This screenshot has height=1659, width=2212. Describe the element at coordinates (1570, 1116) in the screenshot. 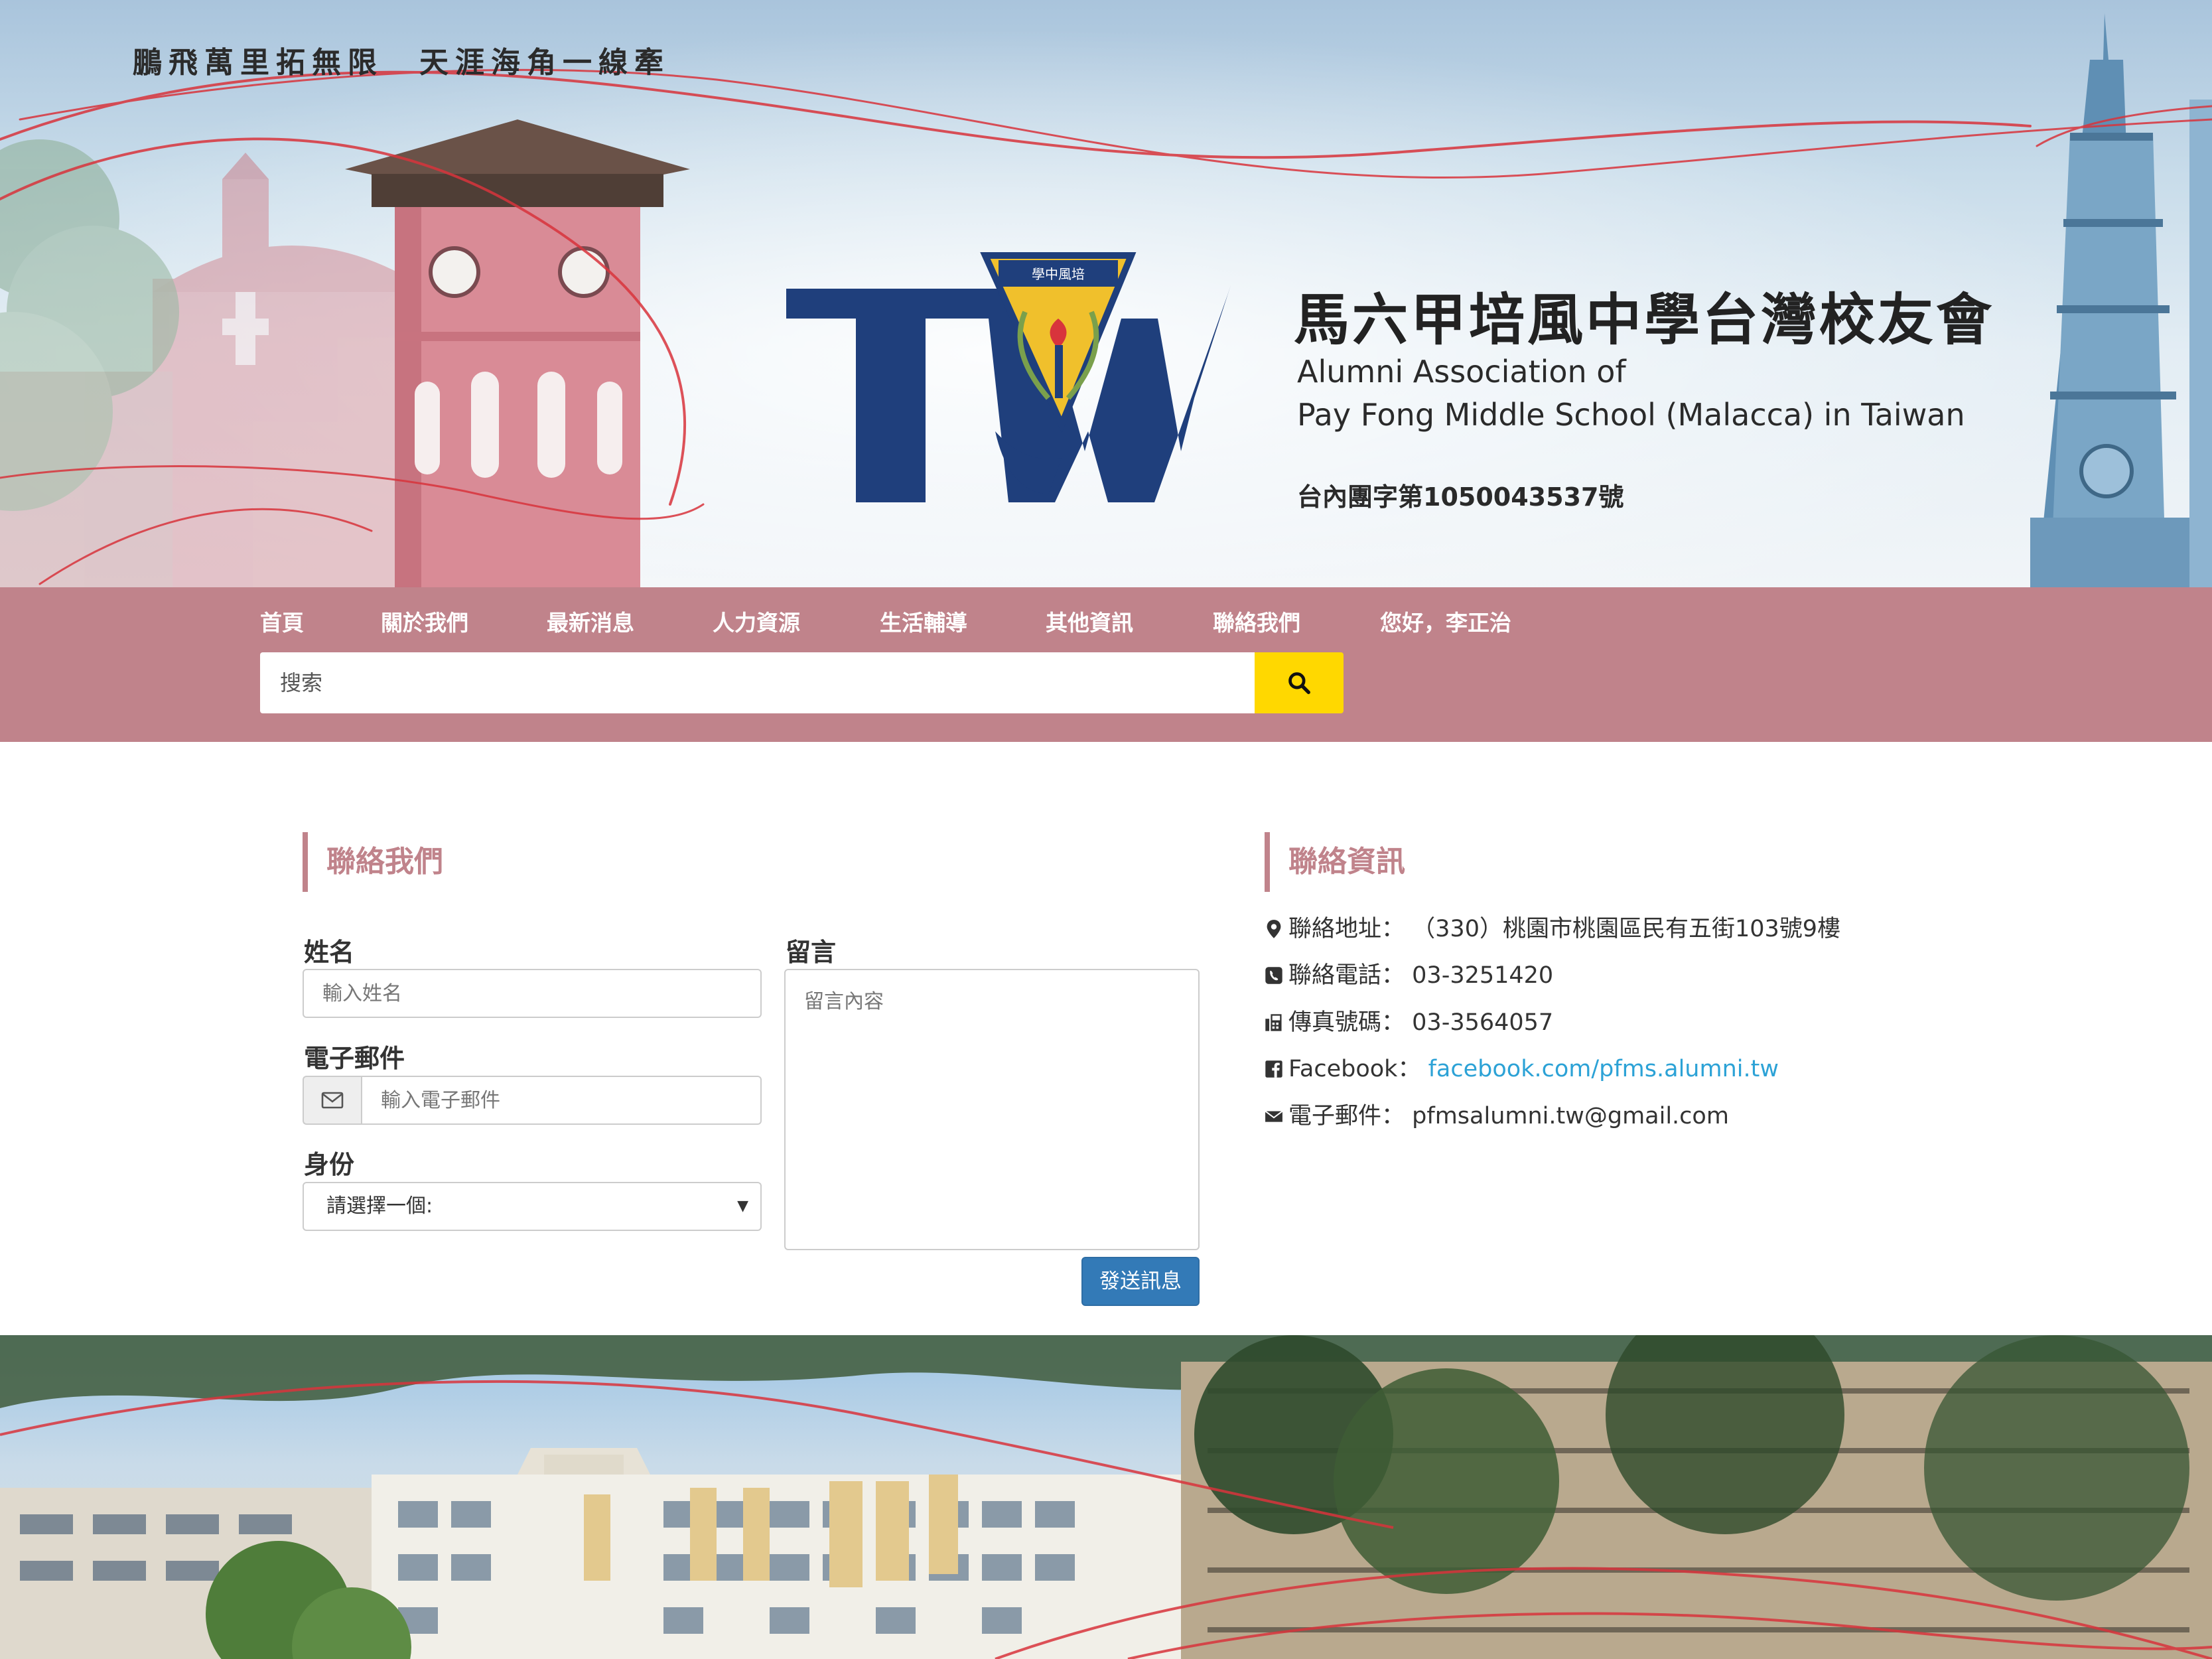

I see `email-value: pfmsalumni.tw@gmail.com` at that location.